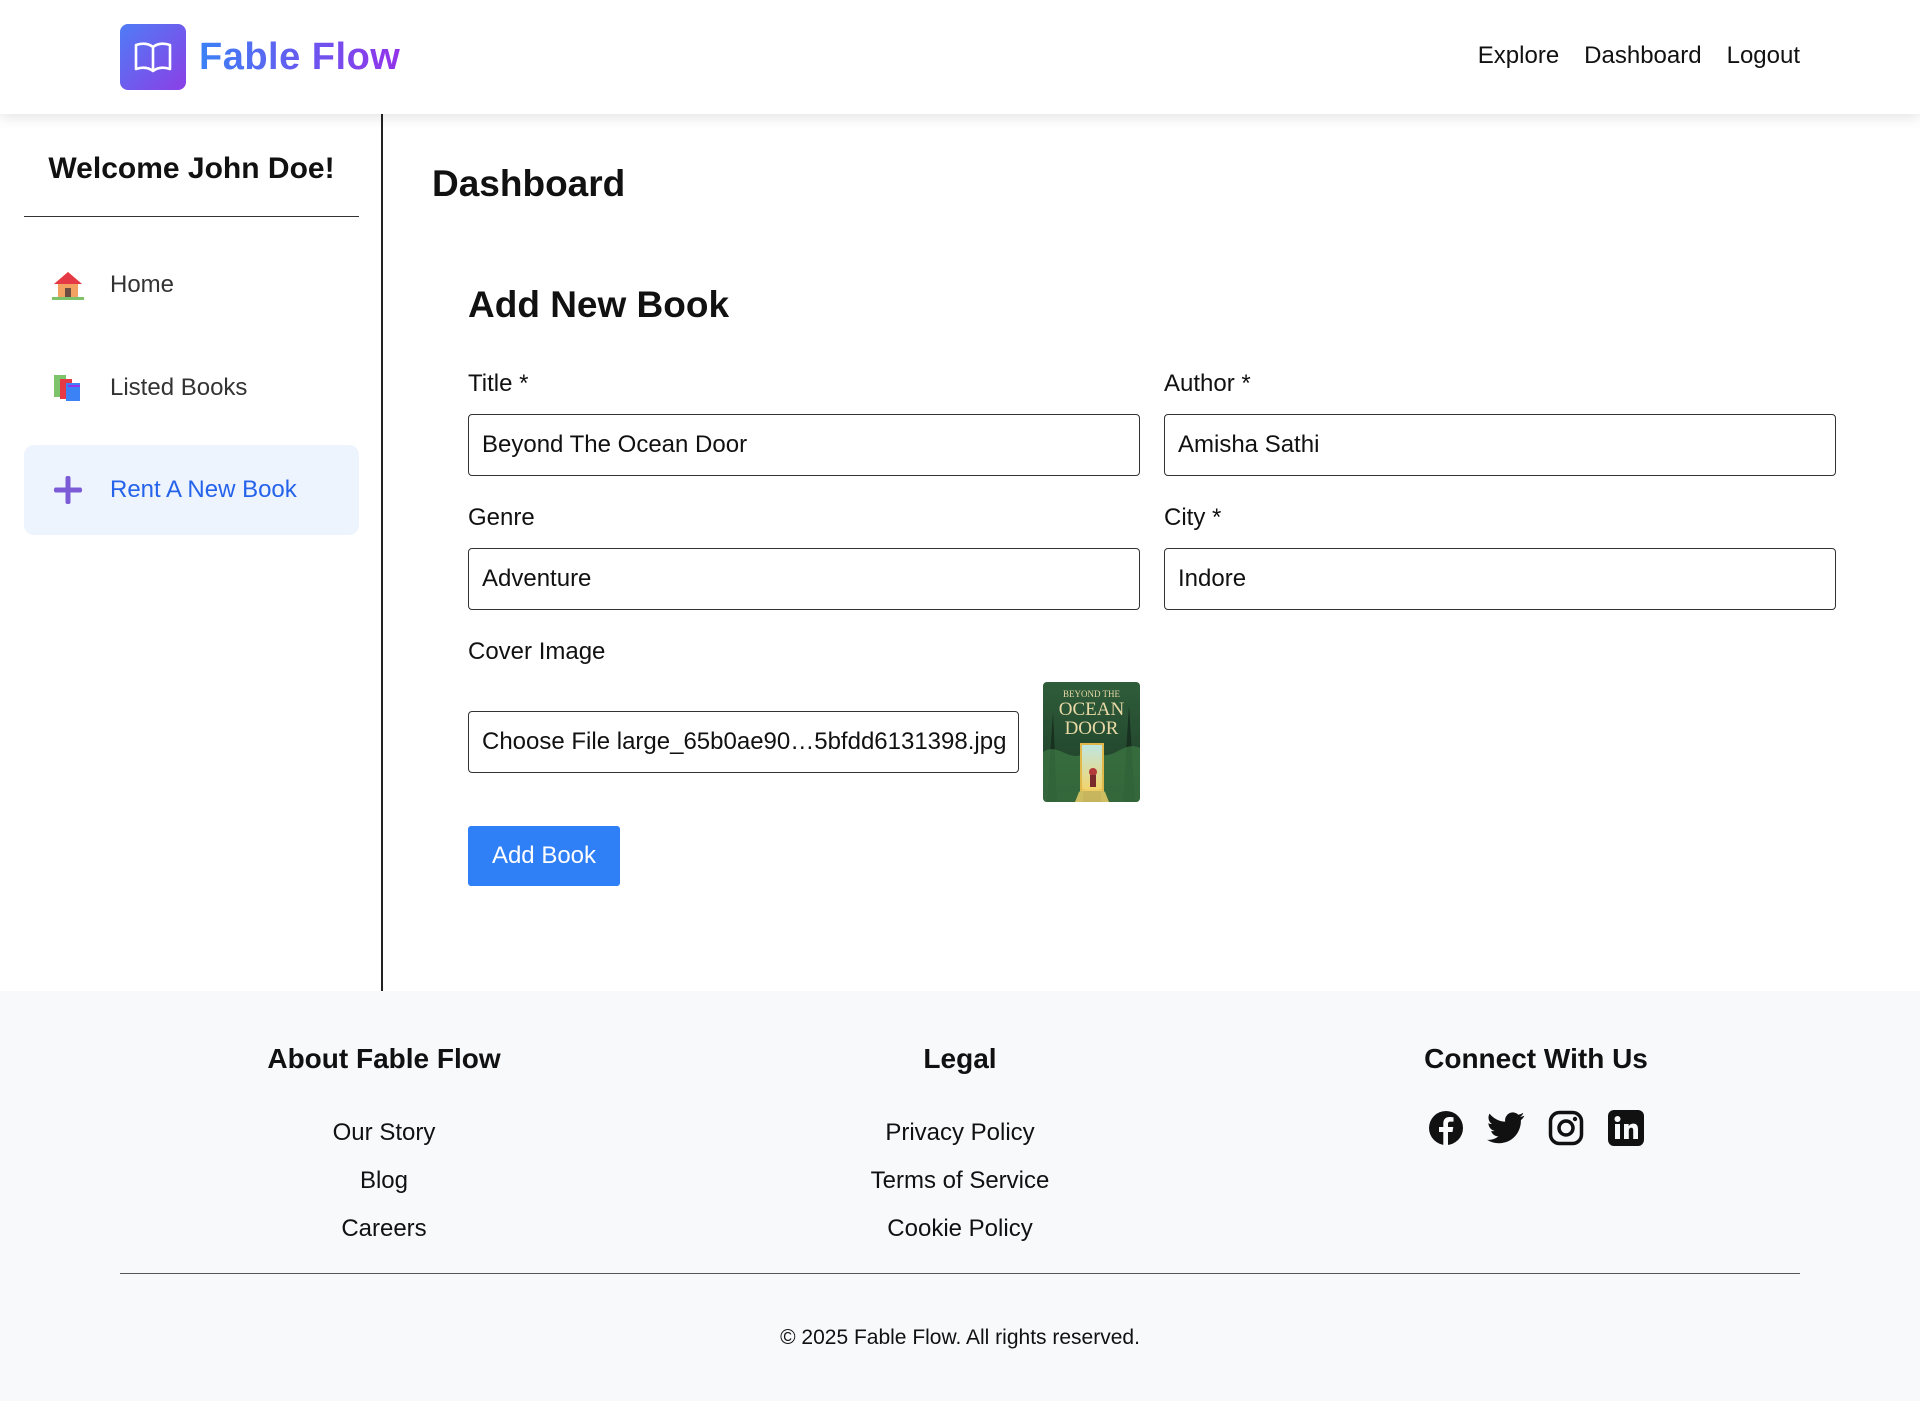 This screenshot has height=1401, width=1920. I want to click on footer-about-heading: About Fable Flow, so click(384, 1058).